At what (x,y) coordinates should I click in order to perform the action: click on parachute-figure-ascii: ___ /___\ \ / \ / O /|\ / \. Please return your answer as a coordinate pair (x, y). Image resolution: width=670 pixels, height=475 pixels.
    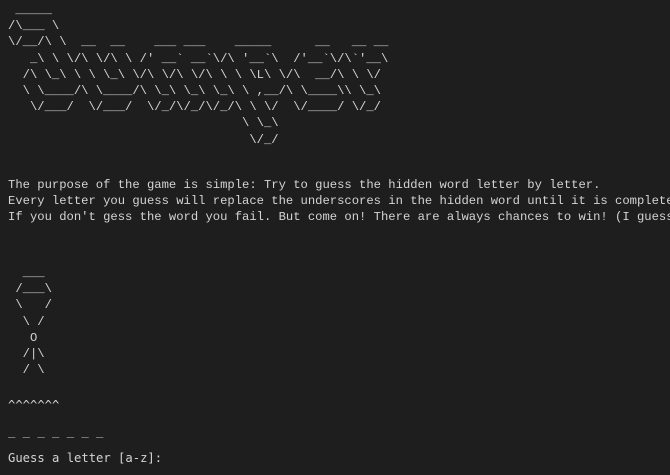
    Looking at the image, I should click on (33, 322).